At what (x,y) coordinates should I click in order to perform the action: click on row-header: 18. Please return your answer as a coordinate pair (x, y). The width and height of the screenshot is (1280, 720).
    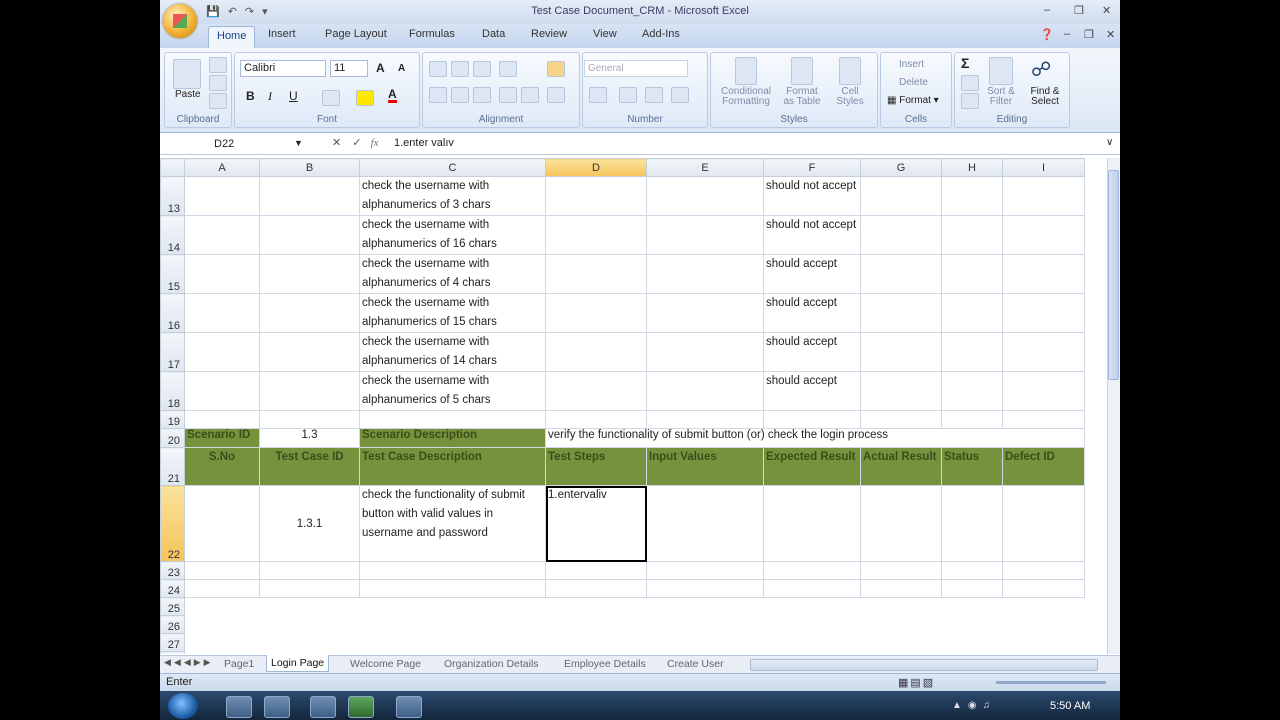
    Looking at the image, I should click on (172, 391).